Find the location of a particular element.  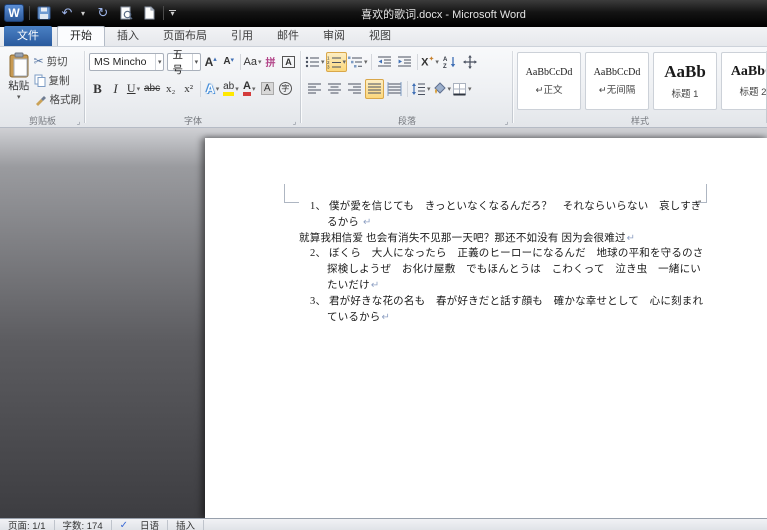

clipboard-dialog-launcher: ⌟ is located at coordinates (78, 121).